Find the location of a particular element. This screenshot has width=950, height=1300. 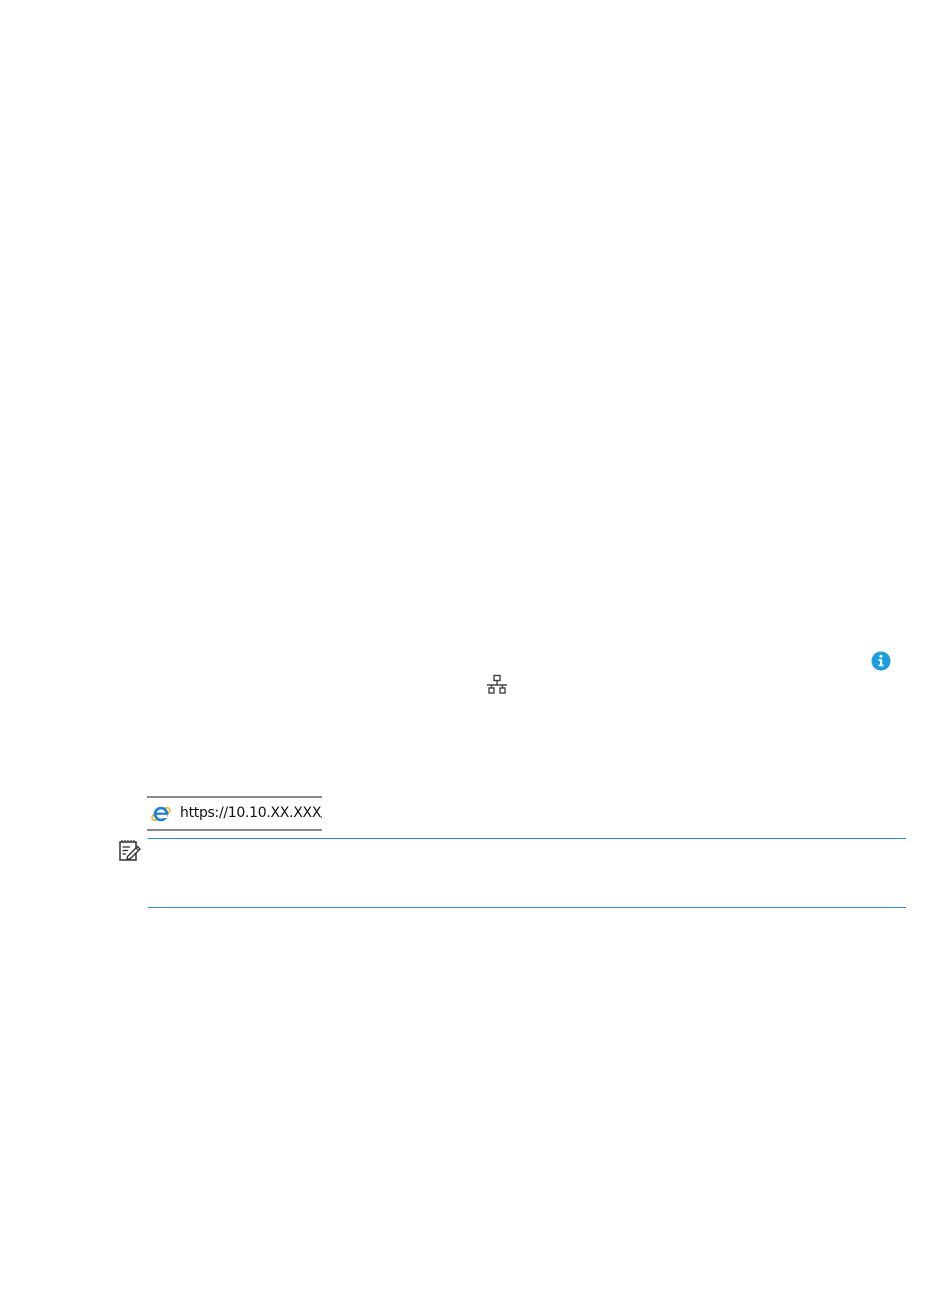

address-url: https://10.10.XX.XXX/ is located at coordinates (251, 813).